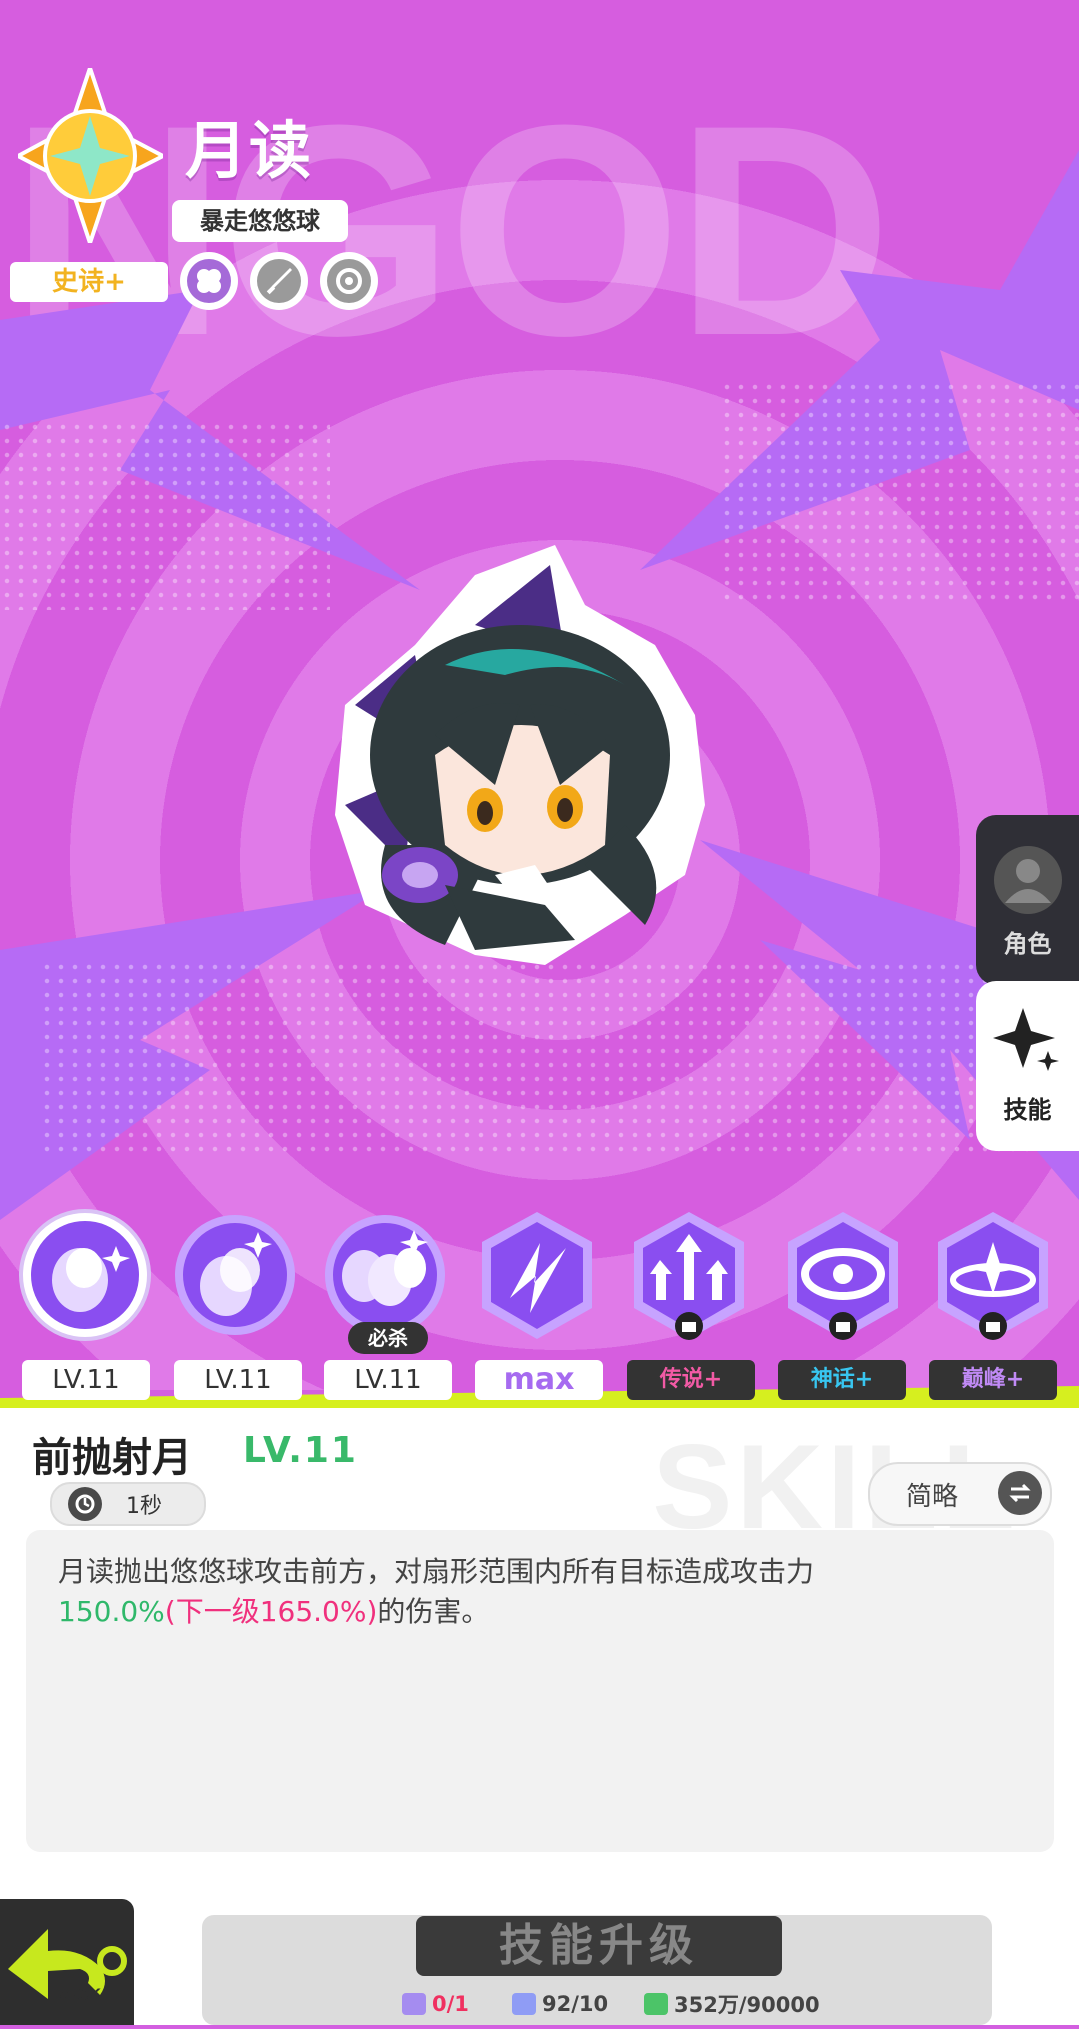 The width and height of the screenshot is (1079, 2029). Describe the element at coordinates (656, 2004) in the screenshot. I see `cash-icon` at that location.